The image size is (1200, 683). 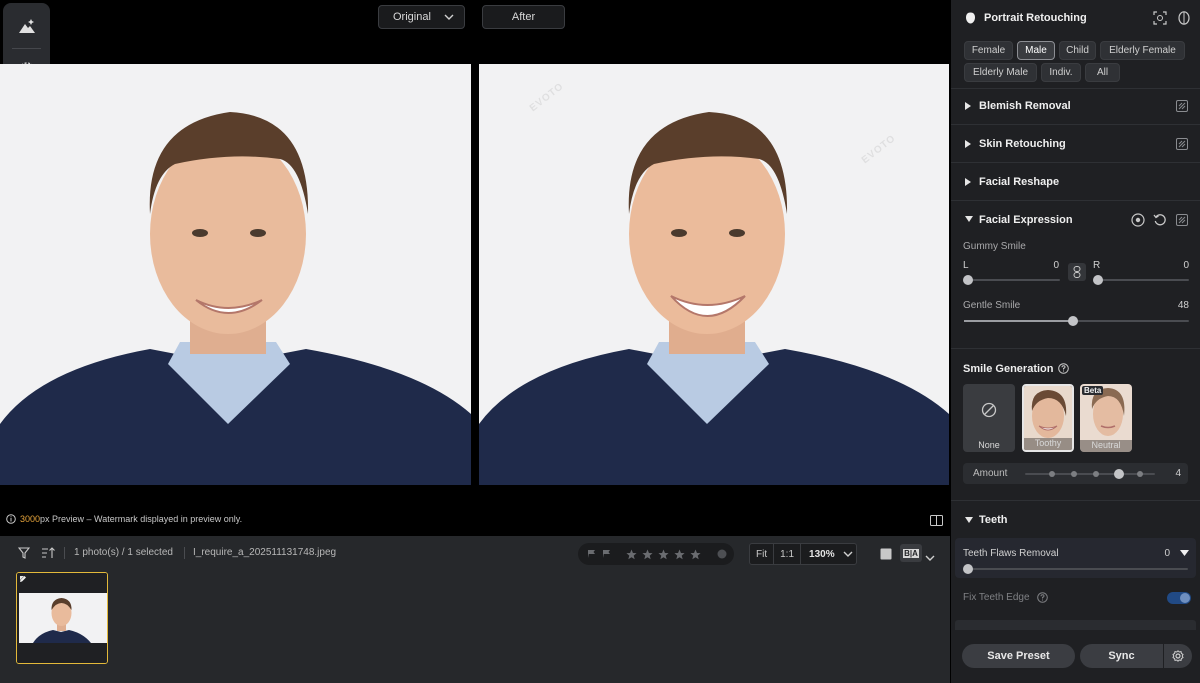 I want to click on gummy-right-value: 0, so click(x=1186, y=265).